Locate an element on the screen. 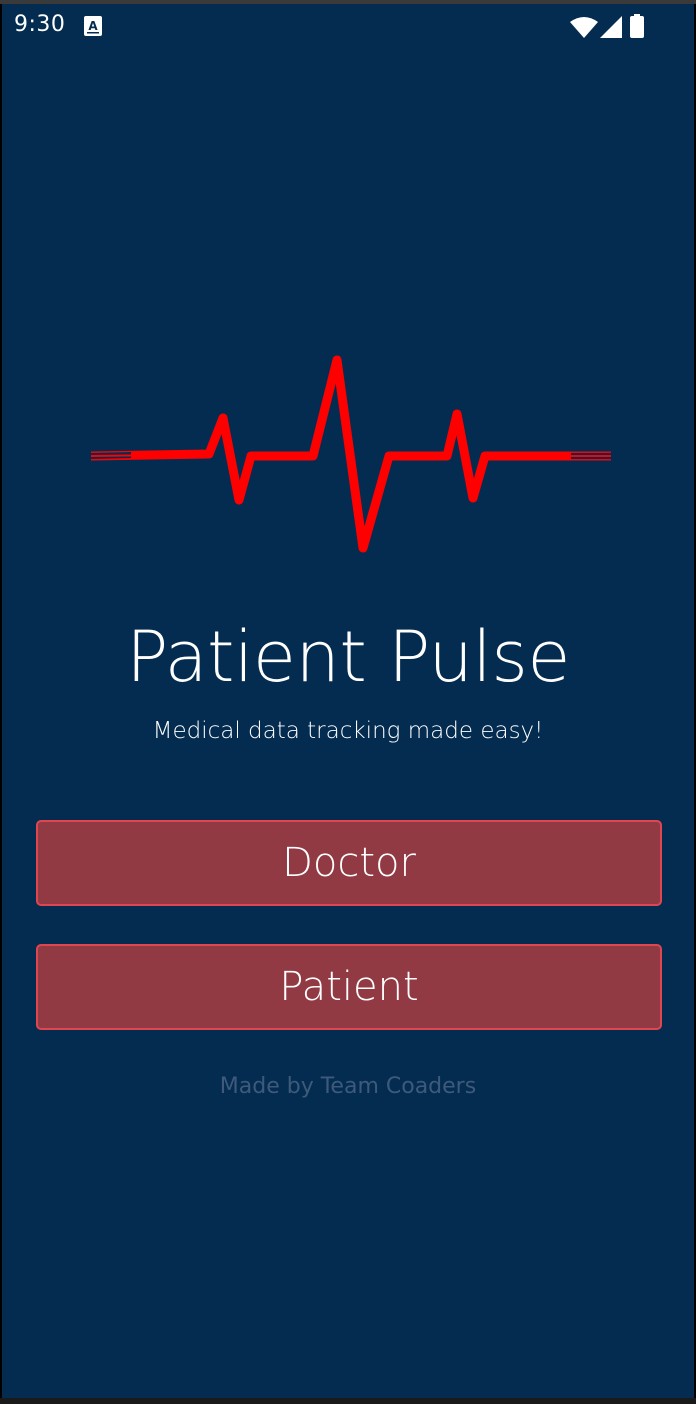 This screenshot has width=696, height=1404. patient-button: Patient is located at coordinates (349, 987).